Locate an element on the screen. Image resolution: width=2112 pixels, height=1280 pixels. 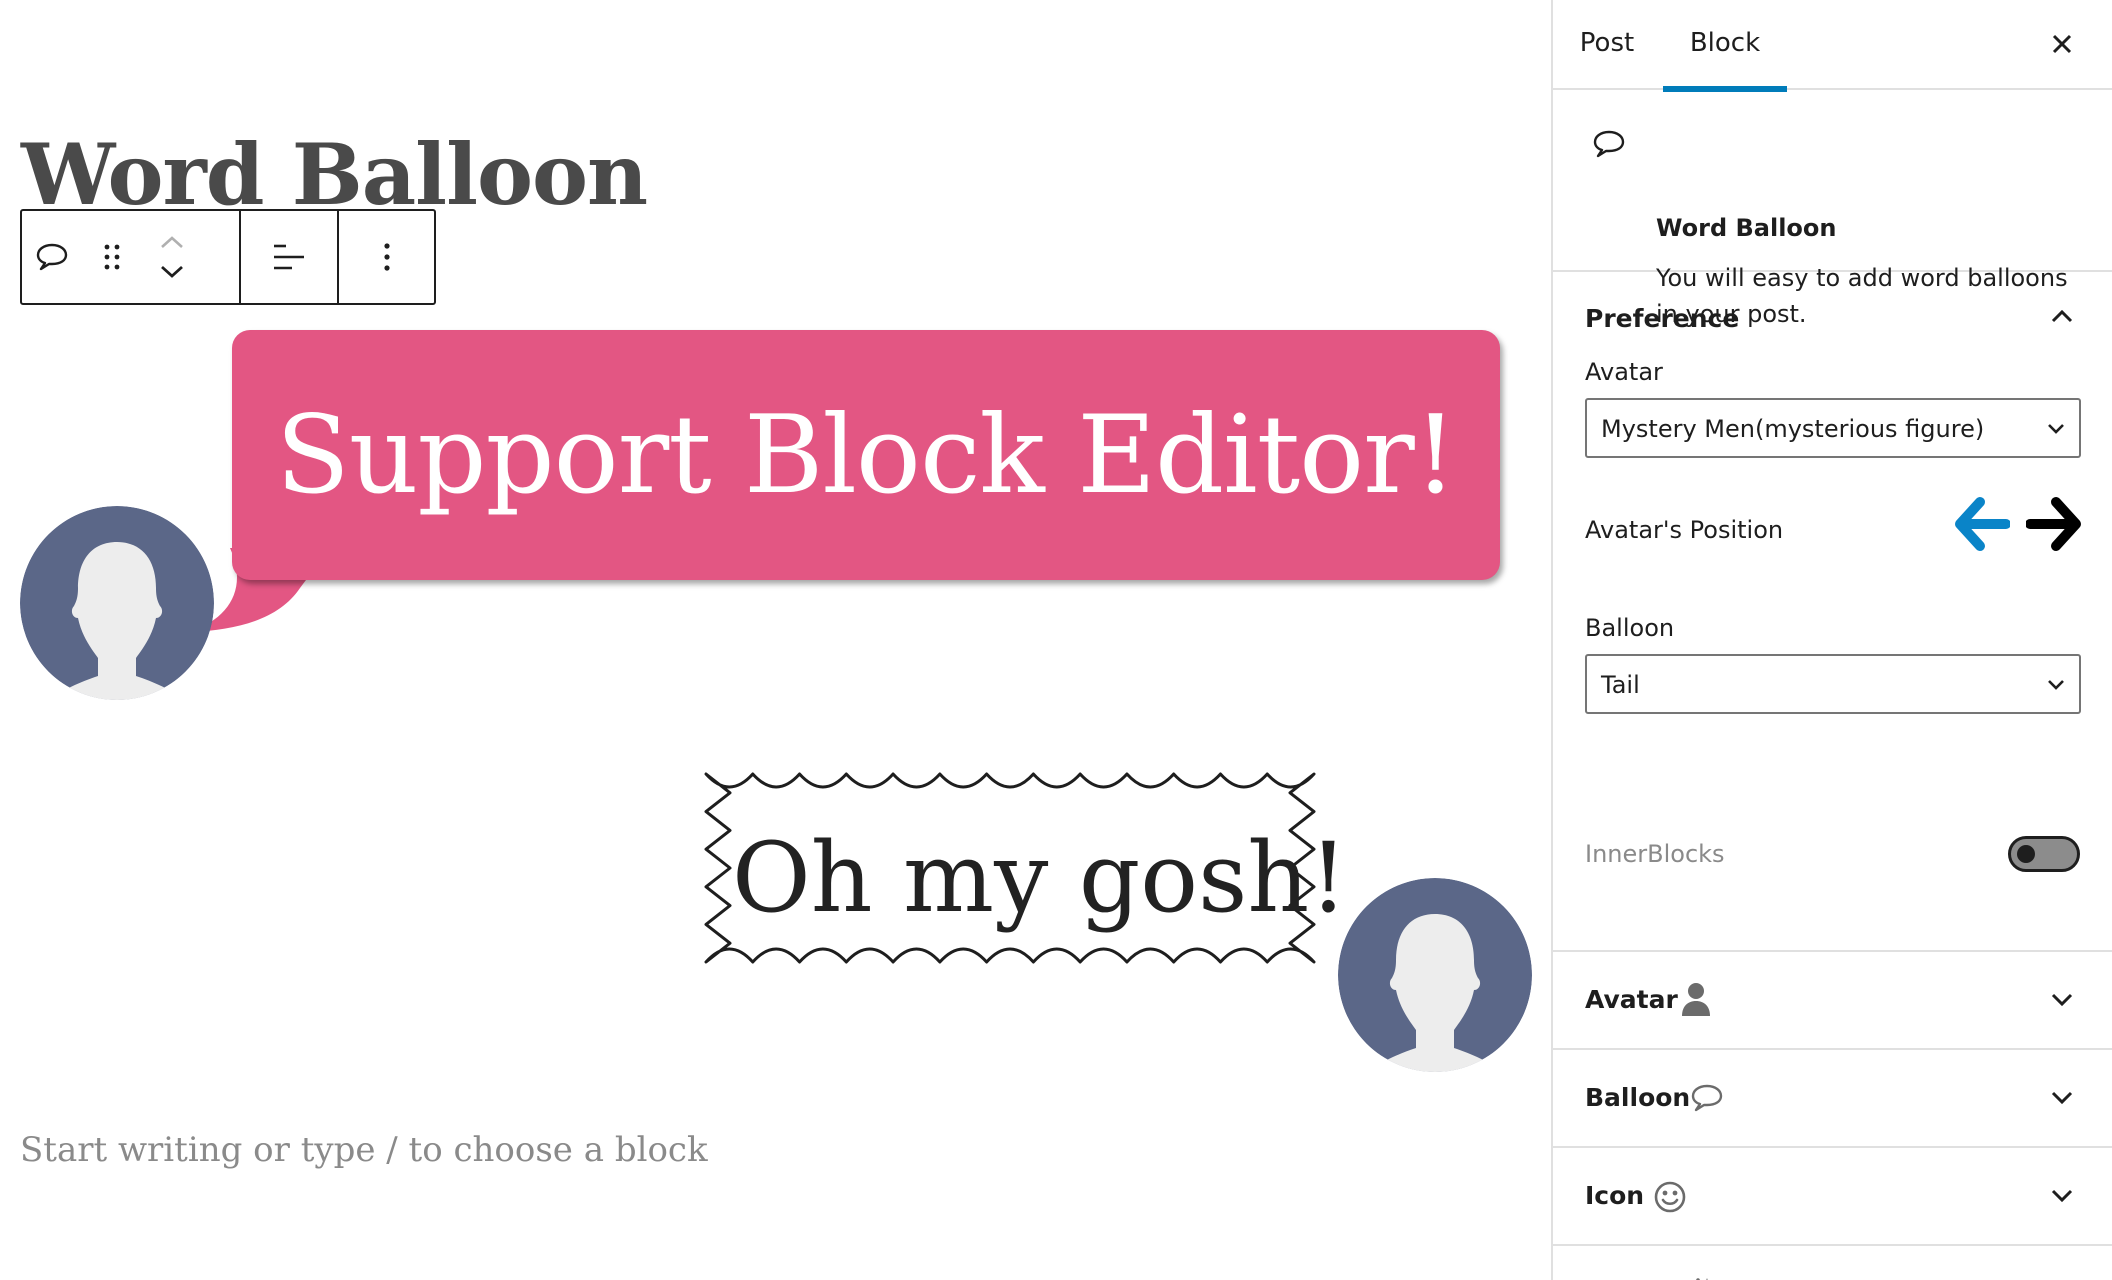
panel-icon-toggle: Icon is located at coordinates (1832, 1196).